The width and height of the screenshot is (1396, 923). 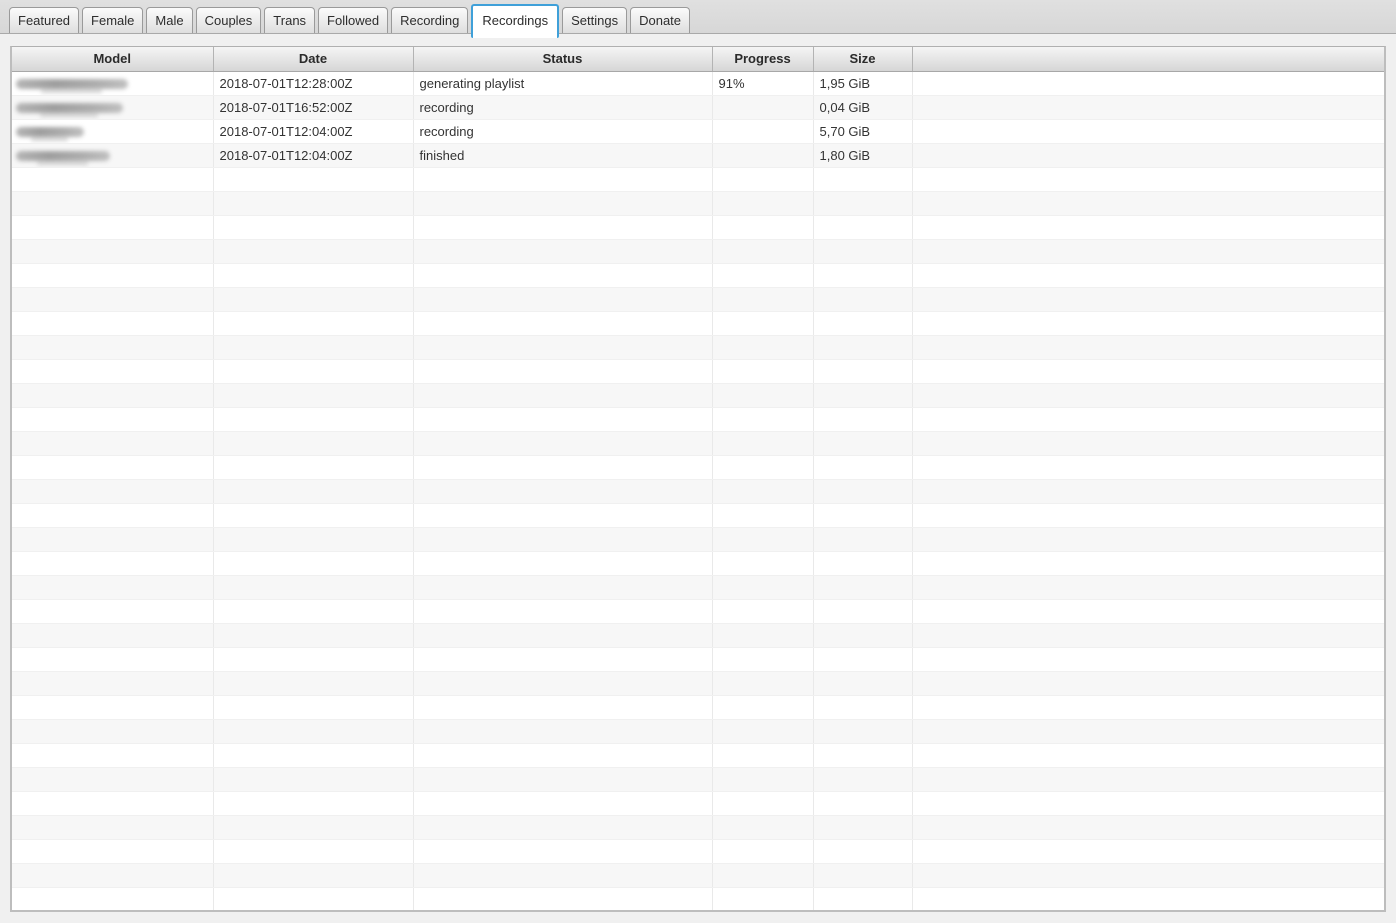 What do you see at coordinates (698, 155) in the screenshot?
I see `table-row: 2018-07-01T12:04:00Z finished 1,80 GiB` at bounding box center [698, 155].